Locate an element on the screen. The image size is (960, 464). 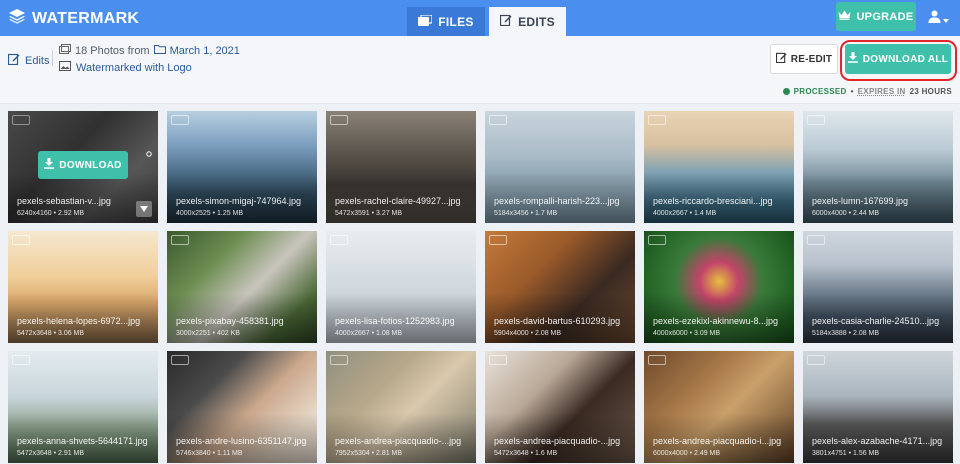
stack-layers-icon is located at coordinates (17, 18).